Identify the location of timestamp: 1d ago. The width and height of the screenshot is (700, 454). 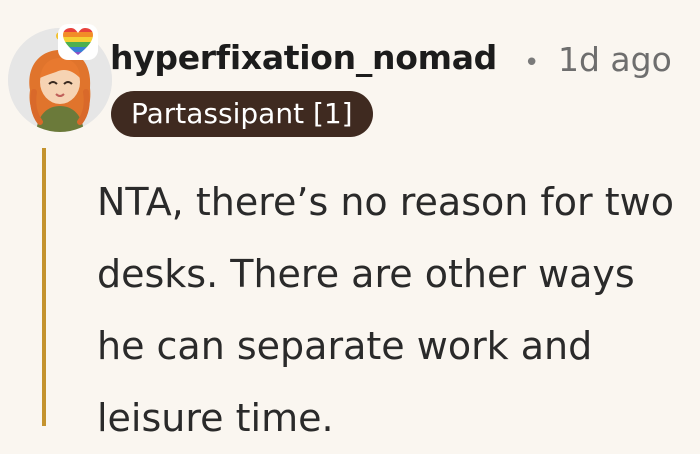
(615, 59).